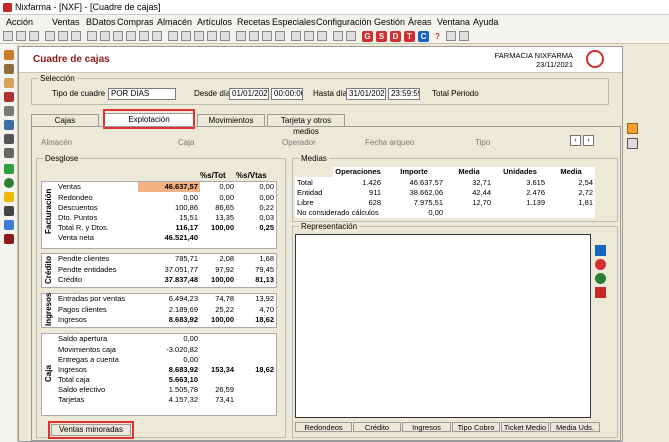  What do you see at coordinates (632, 128) in the screenshot?
I see `panel-icon` at bounding box center [632, 128].